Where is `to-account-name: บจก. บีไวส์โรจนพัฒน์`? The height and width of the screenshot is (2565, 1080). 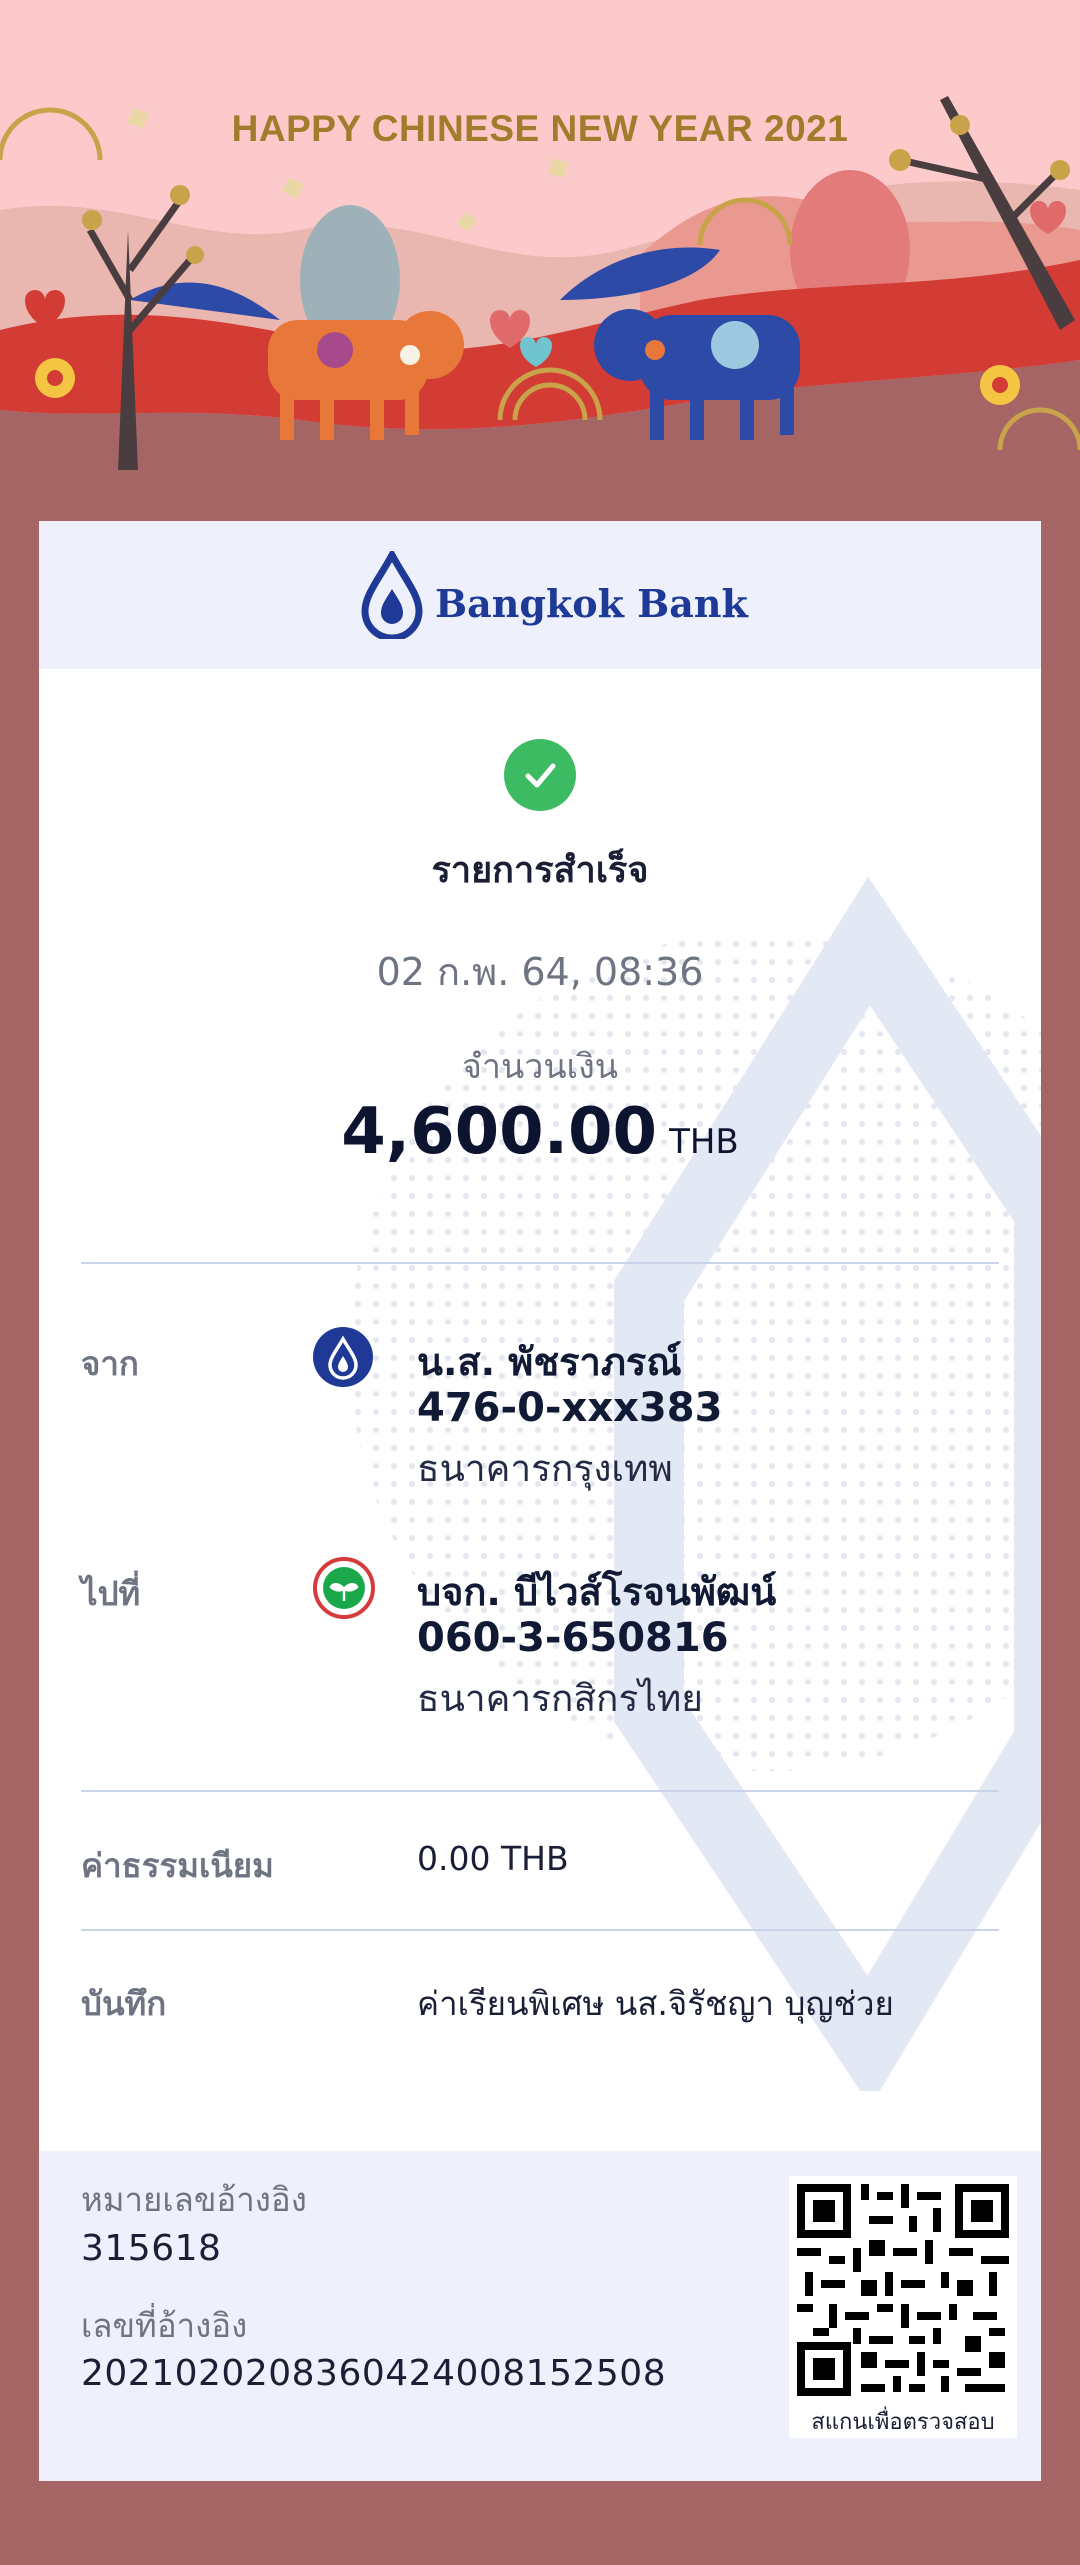
to-account-name: บจก. บีไวส์โรจนพัฒน์ is located at coordinates (597, 1592).